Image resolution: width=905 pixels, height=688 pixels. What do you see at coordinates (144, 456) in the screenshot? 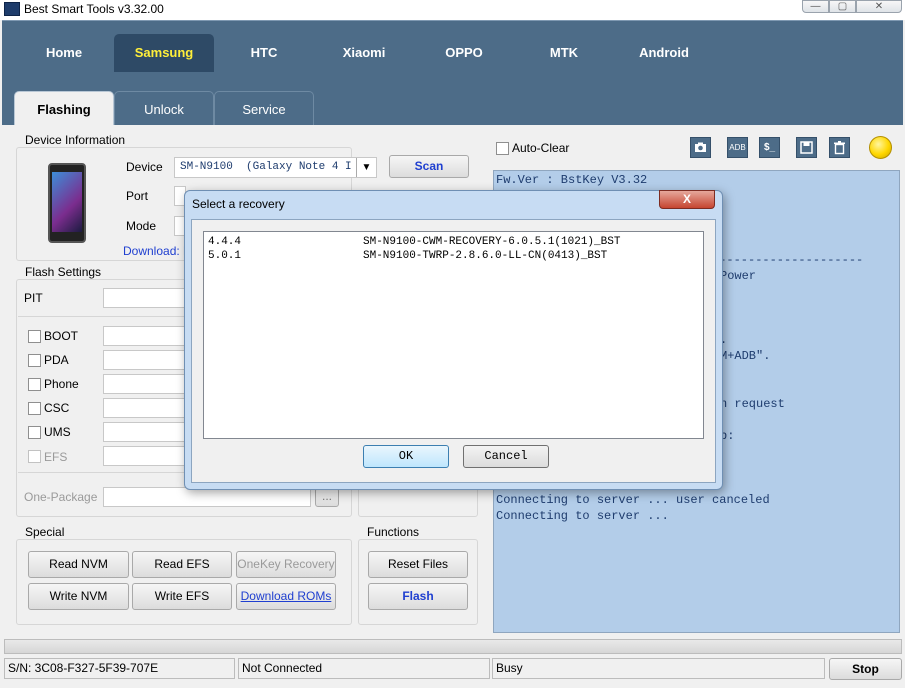
I see `efs-field` at bounding box center [144, 456].